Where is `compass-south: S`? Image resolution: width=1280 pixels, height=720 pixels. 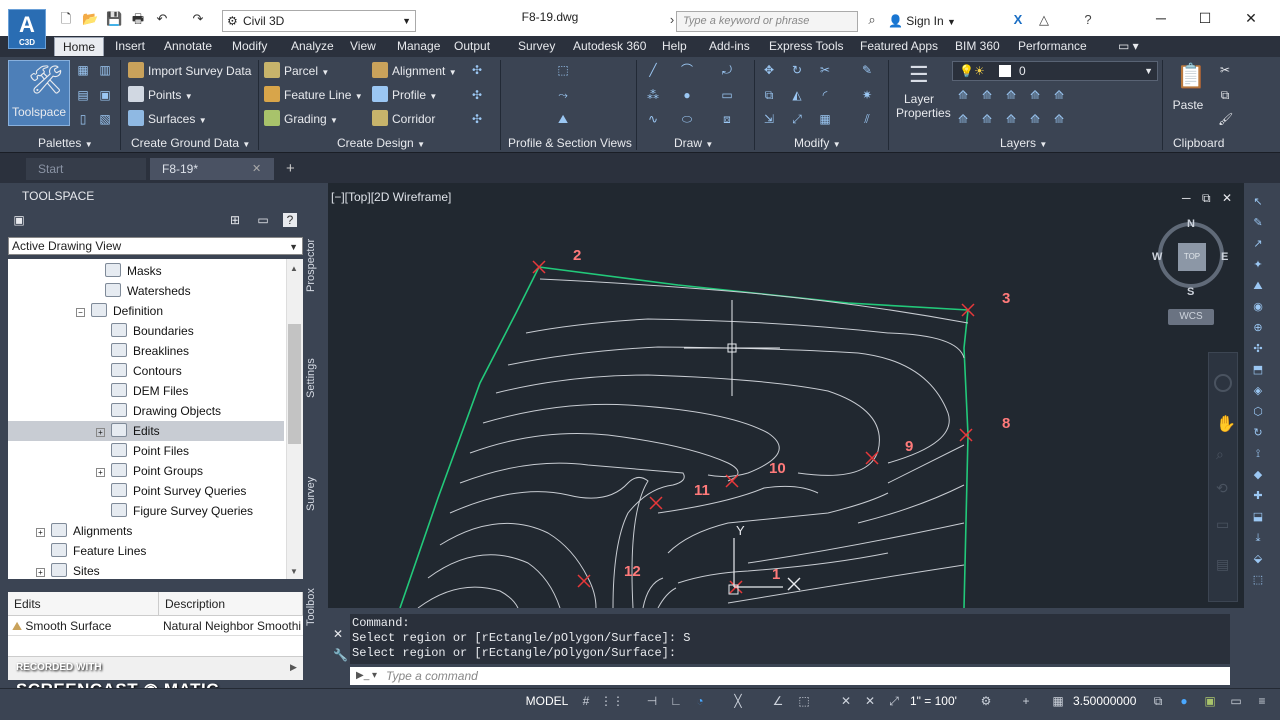 compass-south: S is located at coordinates (1190, 292).